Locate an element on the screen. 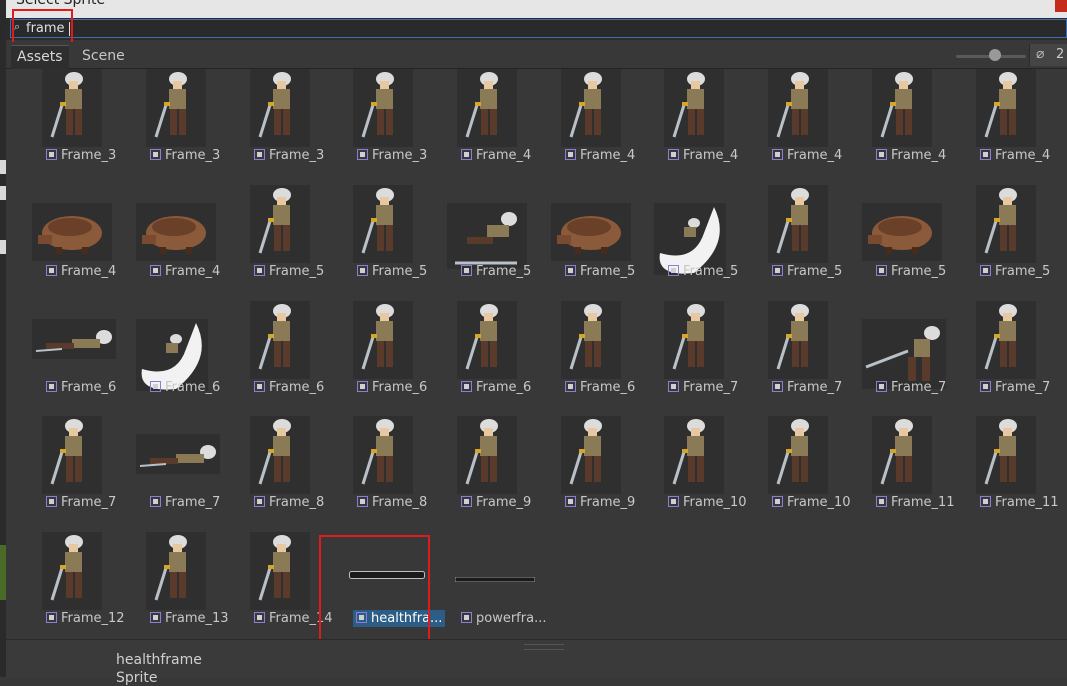  close-button is located at coordinates (1061, 6).